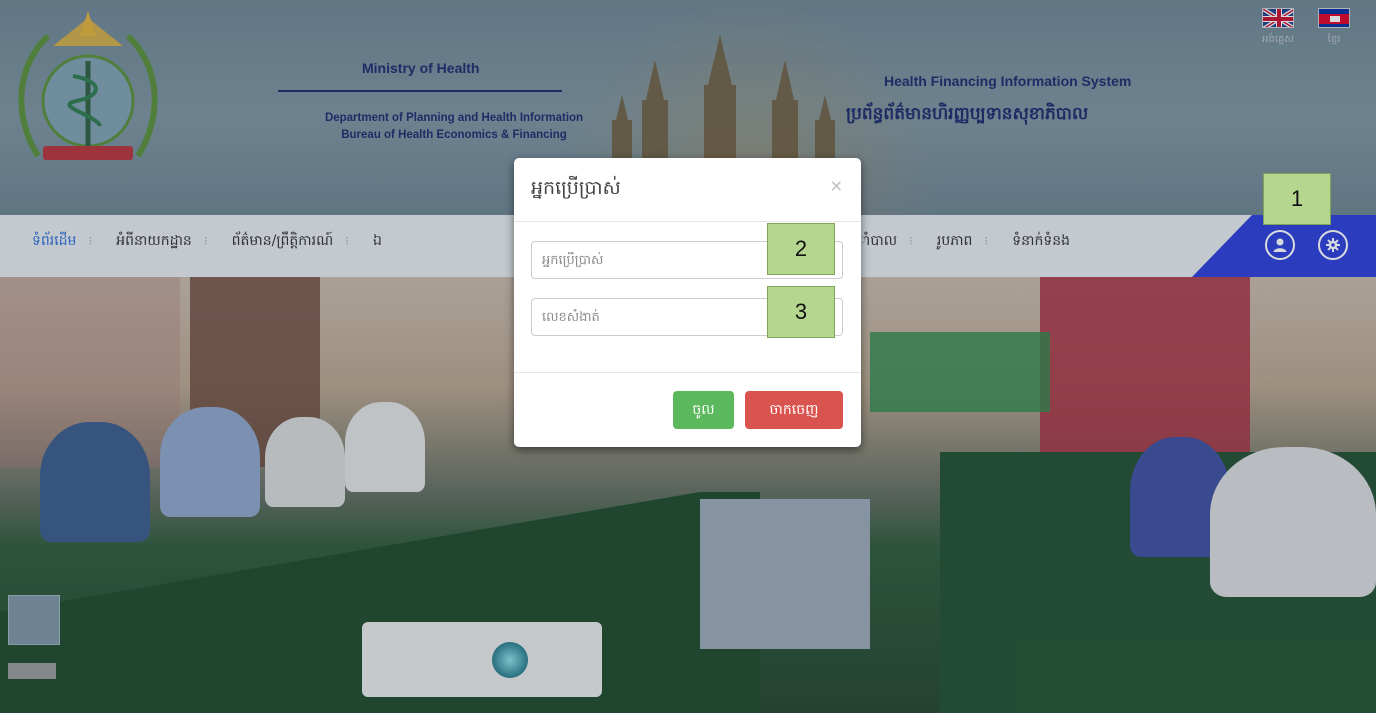 The height and width of the screenshot is (713, 1376). What do you see at coordinates (794, 410) in the screenshot?
I see `exit-button: ចាកចេញ` at bounding box center [794, 410].